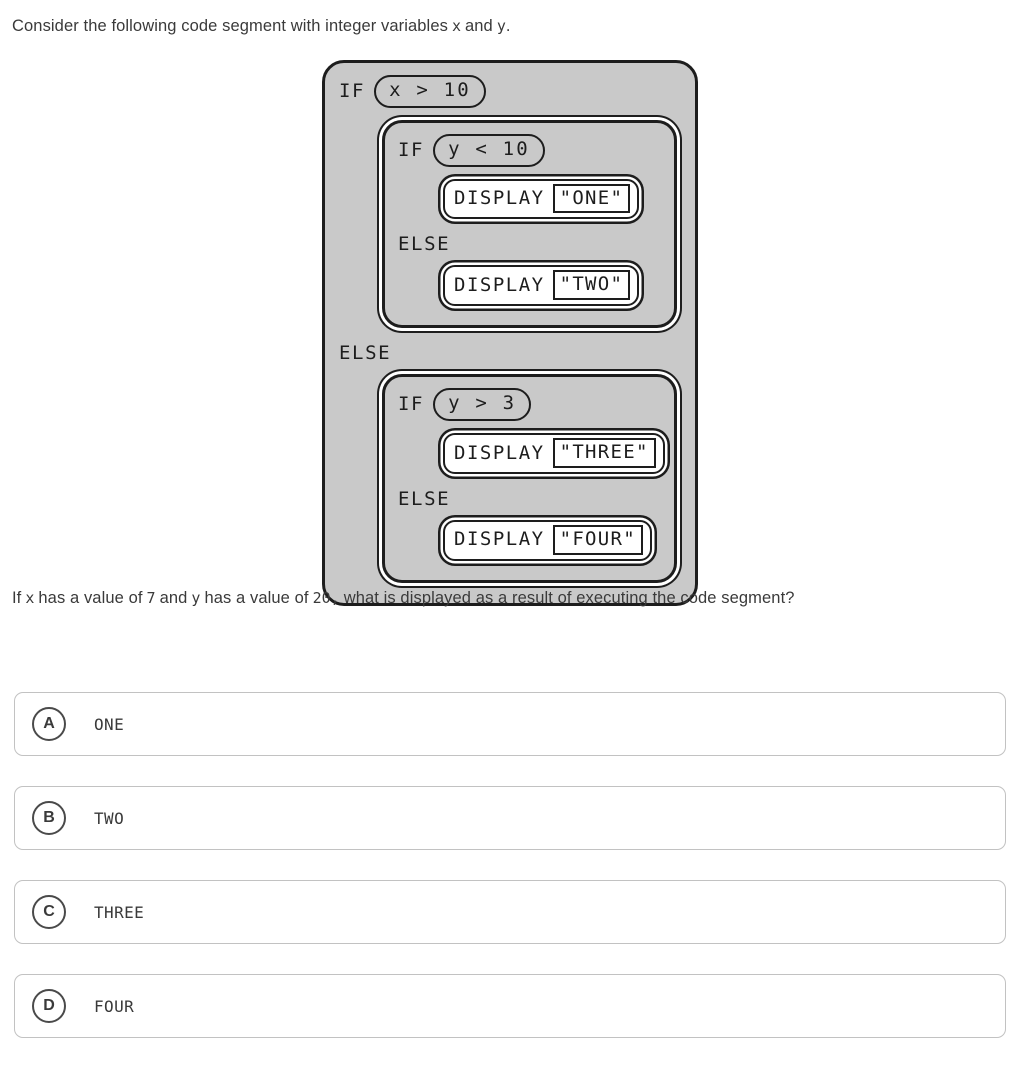 This screenshot has width=1024, height=1070. I want to click on display-value-three: "THREE", so click(604, 453).